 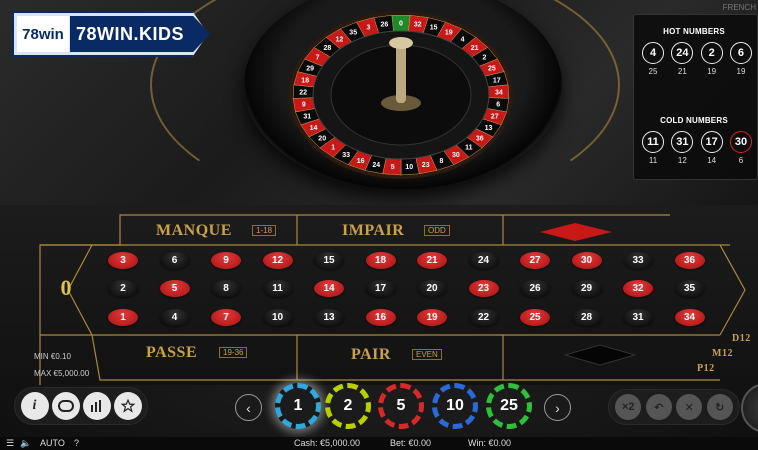 I want to click on wheel-number-15: 15, so click(x=434, y=28).